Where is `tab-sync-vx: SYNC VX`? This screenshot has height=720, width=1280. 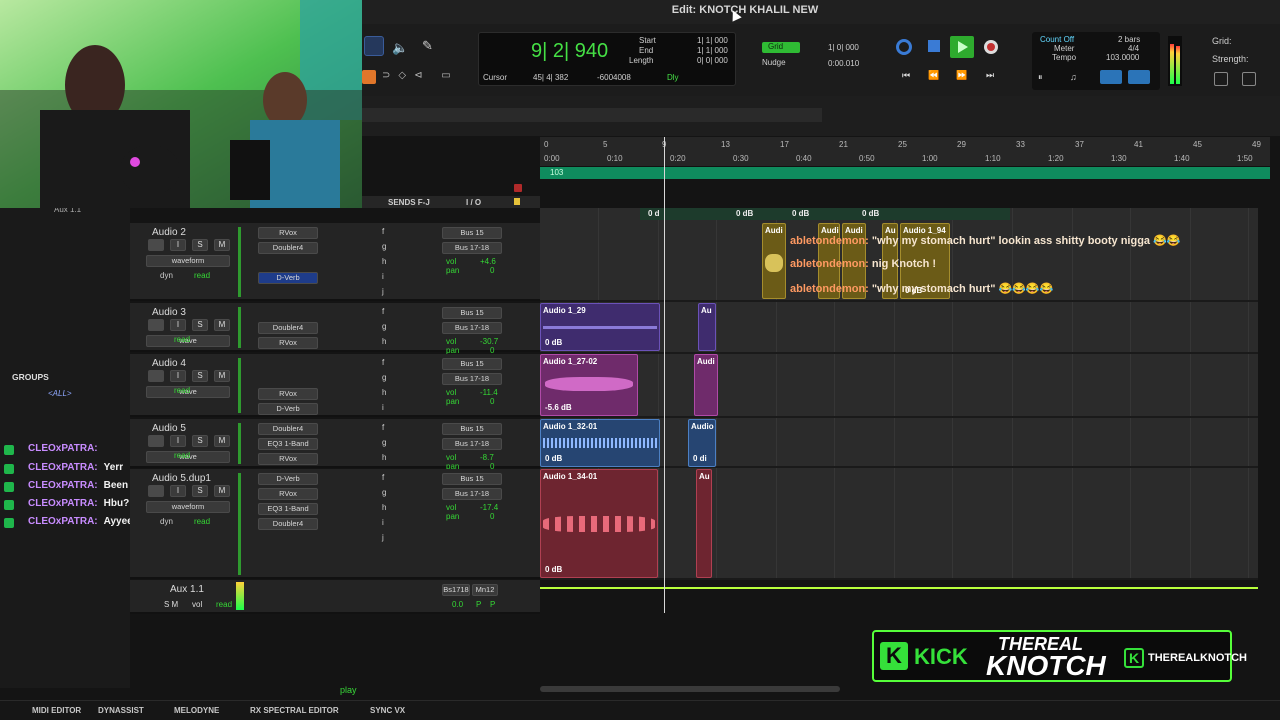
tab-sync-vx: SYNC VX is located at coordinates (387, 710).